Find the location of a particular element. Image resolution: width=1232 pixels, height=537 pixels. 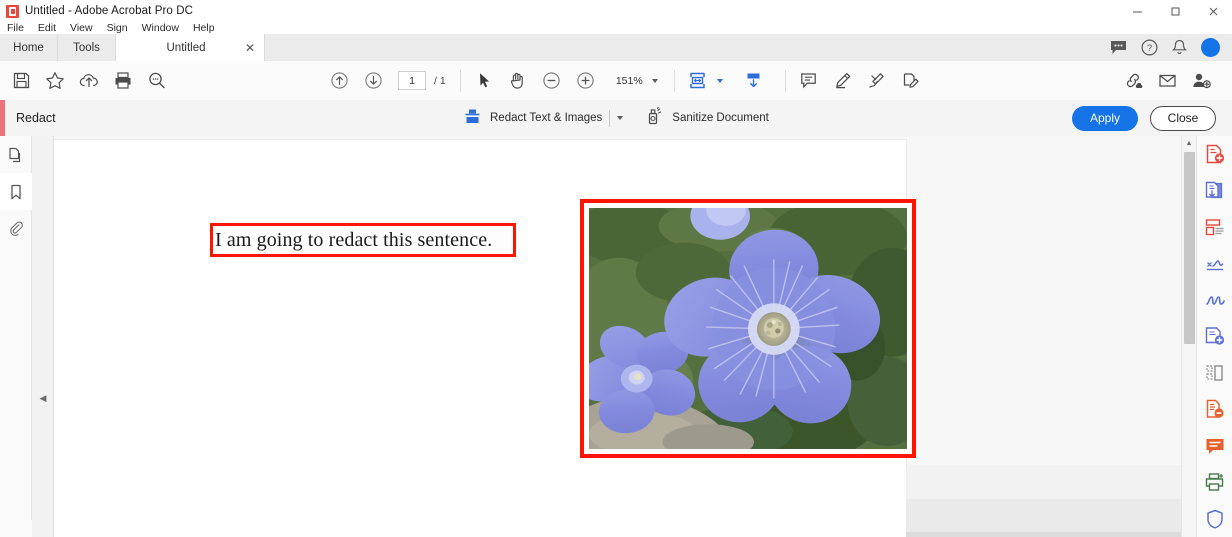

user-avatar is located at coordinates (1210, 47).